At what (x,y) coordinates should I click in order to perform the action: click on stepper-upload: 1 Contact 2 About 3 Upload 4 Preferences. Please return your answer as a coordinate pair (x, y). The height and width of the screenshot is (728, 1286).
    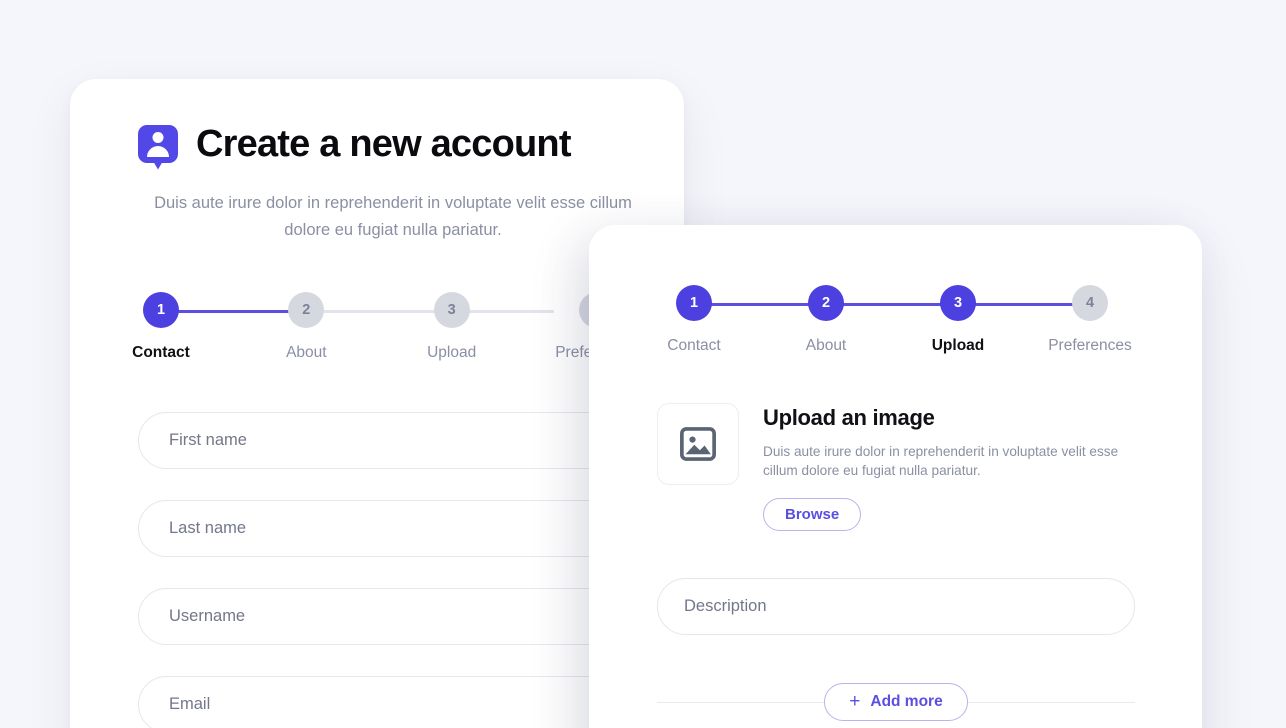
    Looking at the image, I should click on (894, 320).